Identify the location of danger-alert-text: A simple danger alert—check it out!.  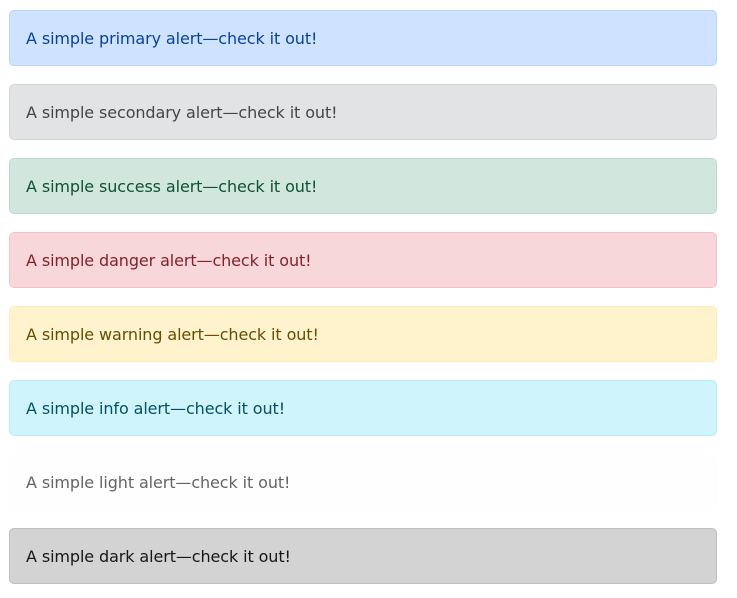
(169, 260).